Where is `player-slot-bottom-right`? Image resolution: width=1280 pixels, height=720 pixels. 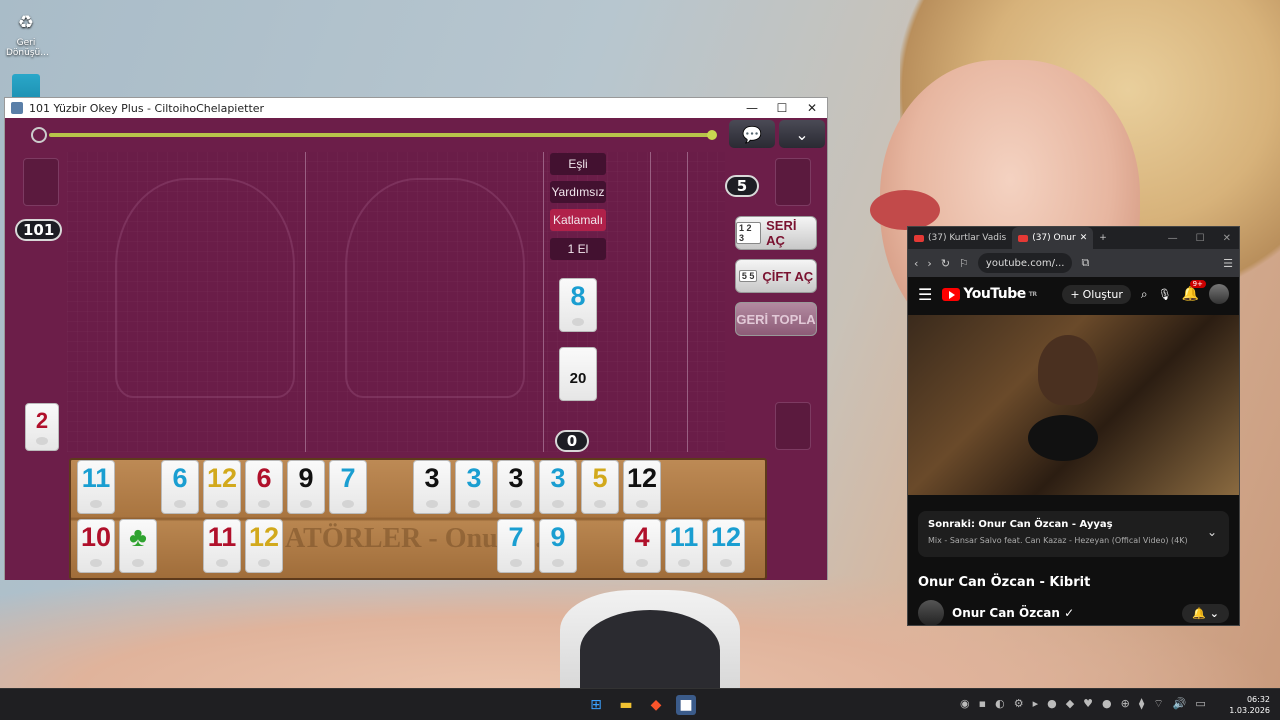 player-slot-bottom-right is located at coordinates (793, 426).